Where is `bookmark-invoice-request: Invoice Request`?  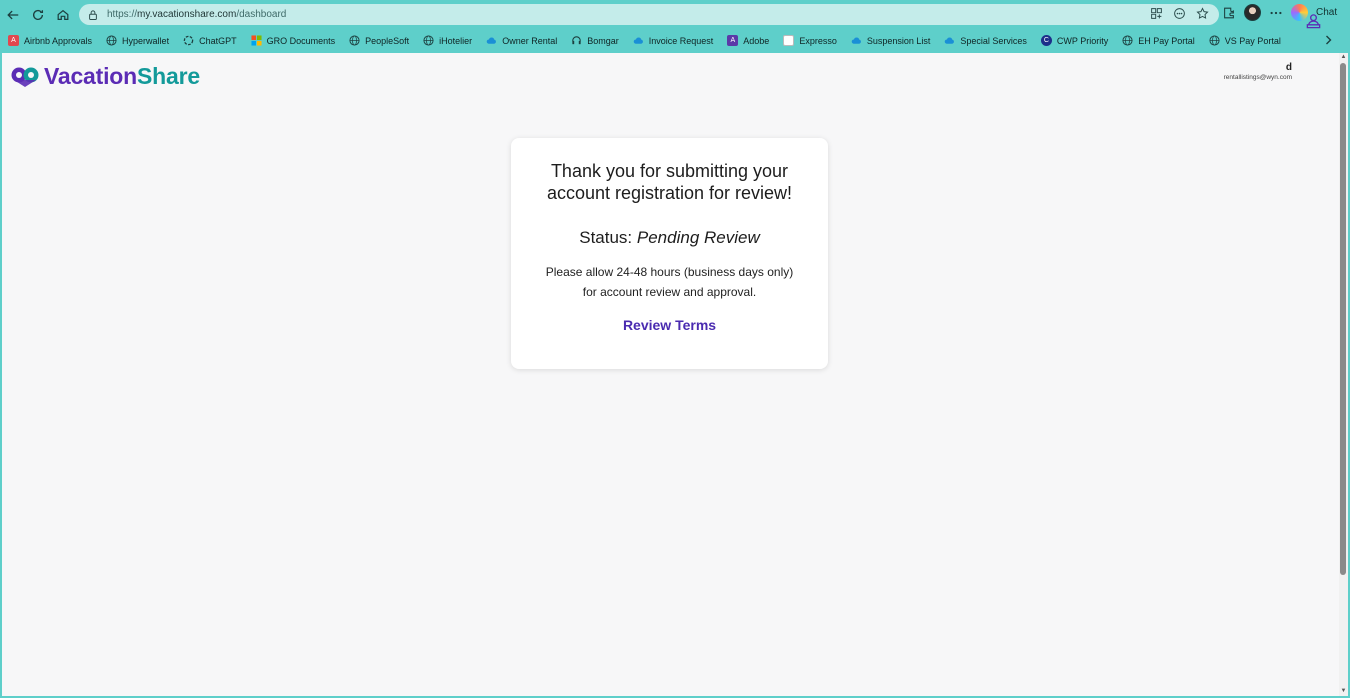
bookmark-invoice-request: Invoice Request is located at coordinates (673, 41).